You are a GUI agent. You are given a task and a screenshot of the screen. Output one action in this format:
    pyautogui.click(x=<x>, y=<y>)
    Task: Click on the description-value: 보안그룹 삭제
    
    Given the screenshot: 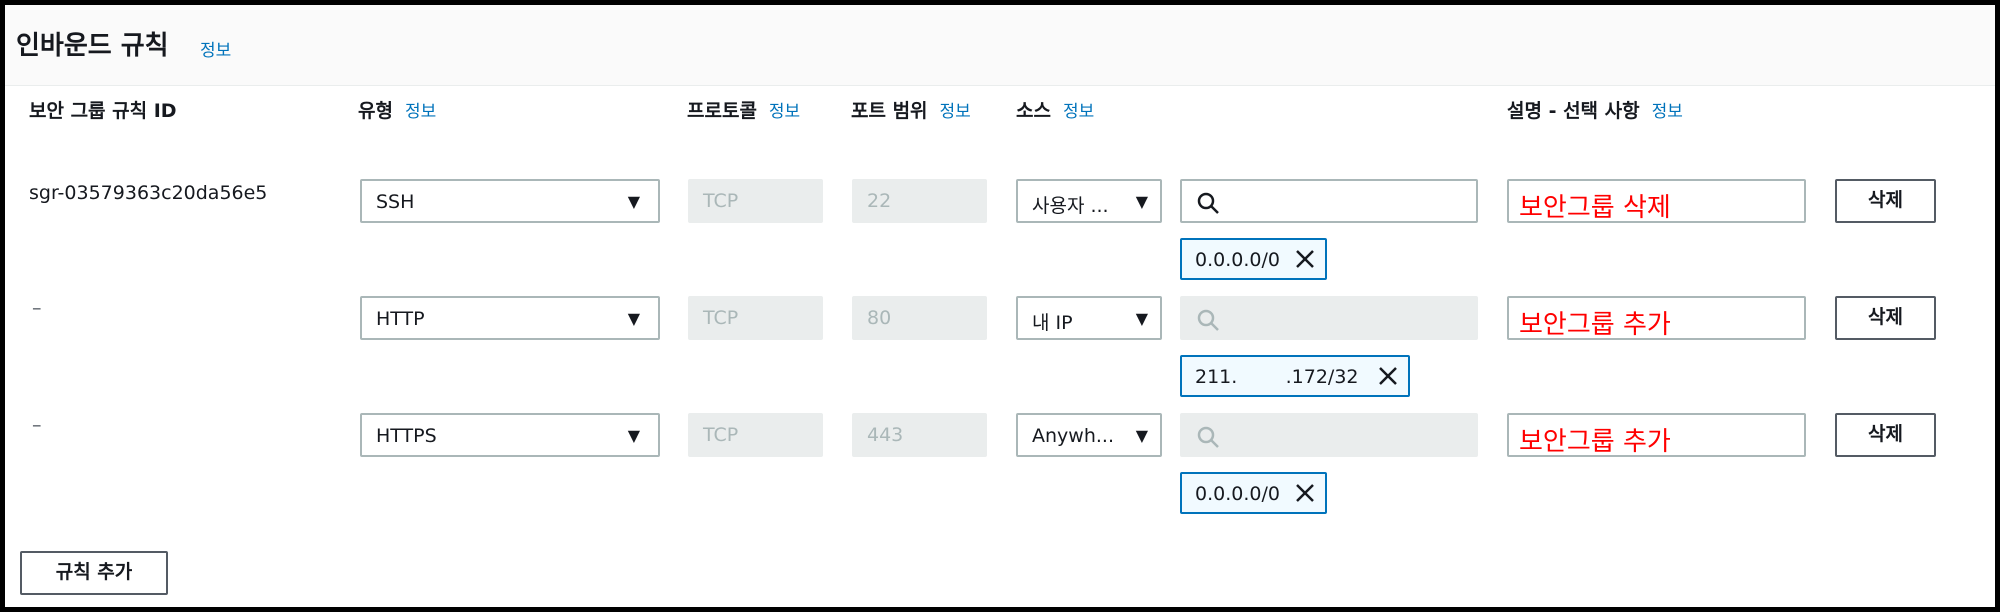 What is the action you would take?
    pyautogui.click(x=1595, y=208)
    